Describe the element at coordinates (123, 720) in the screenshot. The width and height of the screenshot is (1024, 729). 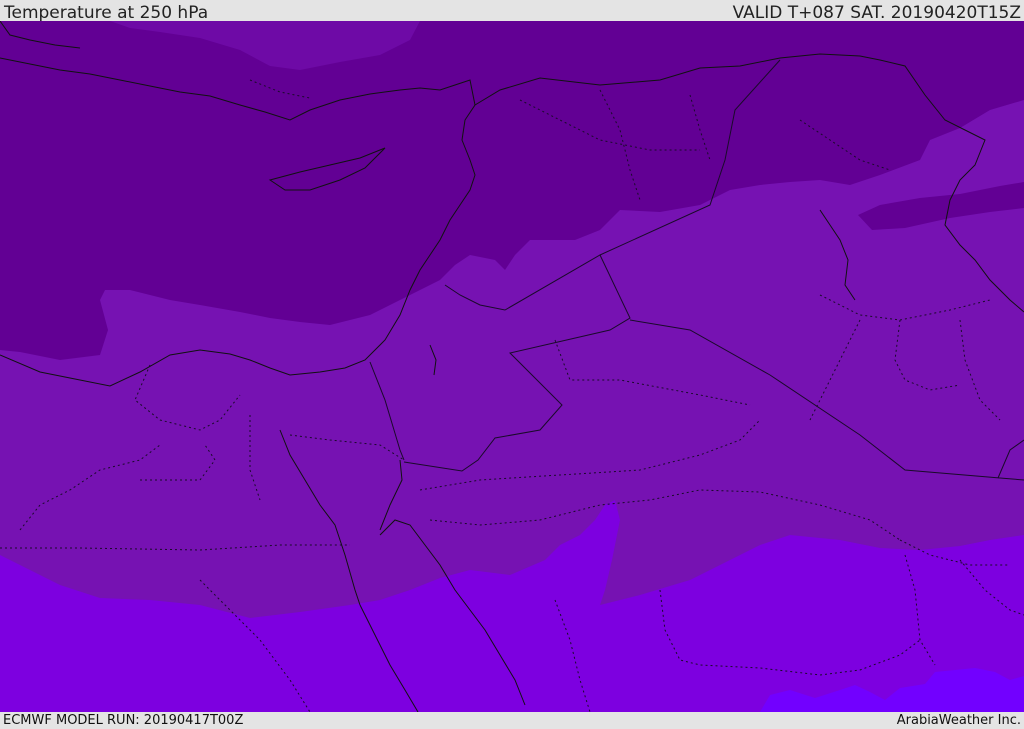
I see `model-run-label: ECMWF MODEL RUN: 20190417T00Z` at that location.